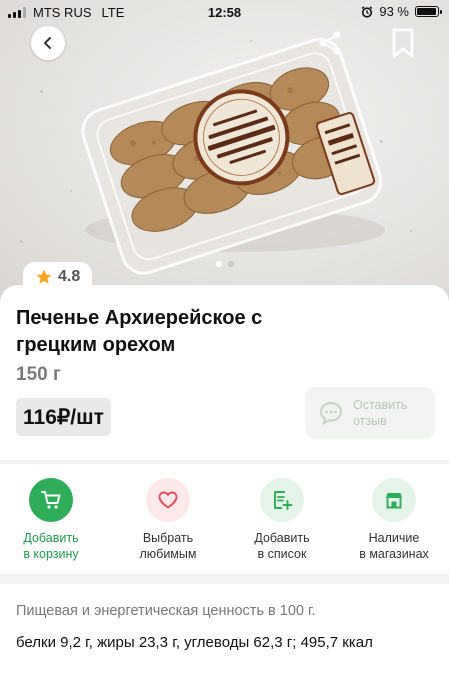 The image size is (449, 680). I want to click on bookmark-button, so click(403, 43).